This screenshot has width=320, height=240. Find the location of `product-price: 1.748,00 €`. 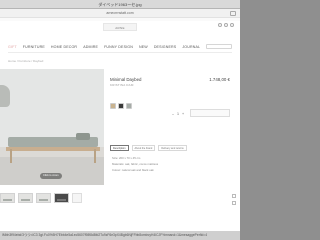

product-price: 1.748,00 € is located at coordinates (219, 79).